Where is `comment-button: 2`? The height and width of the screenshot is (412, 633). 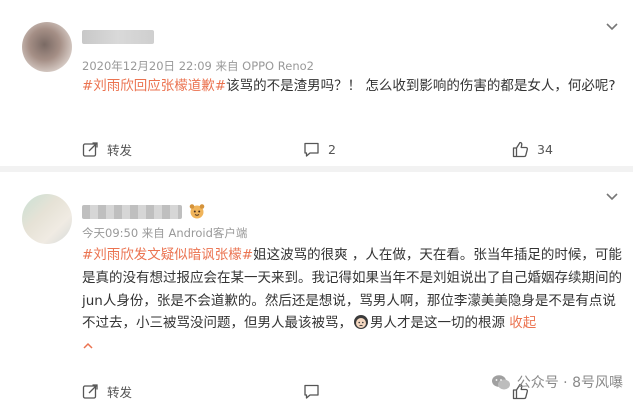
comment-button: 2 is located at coordinates (319, 149).